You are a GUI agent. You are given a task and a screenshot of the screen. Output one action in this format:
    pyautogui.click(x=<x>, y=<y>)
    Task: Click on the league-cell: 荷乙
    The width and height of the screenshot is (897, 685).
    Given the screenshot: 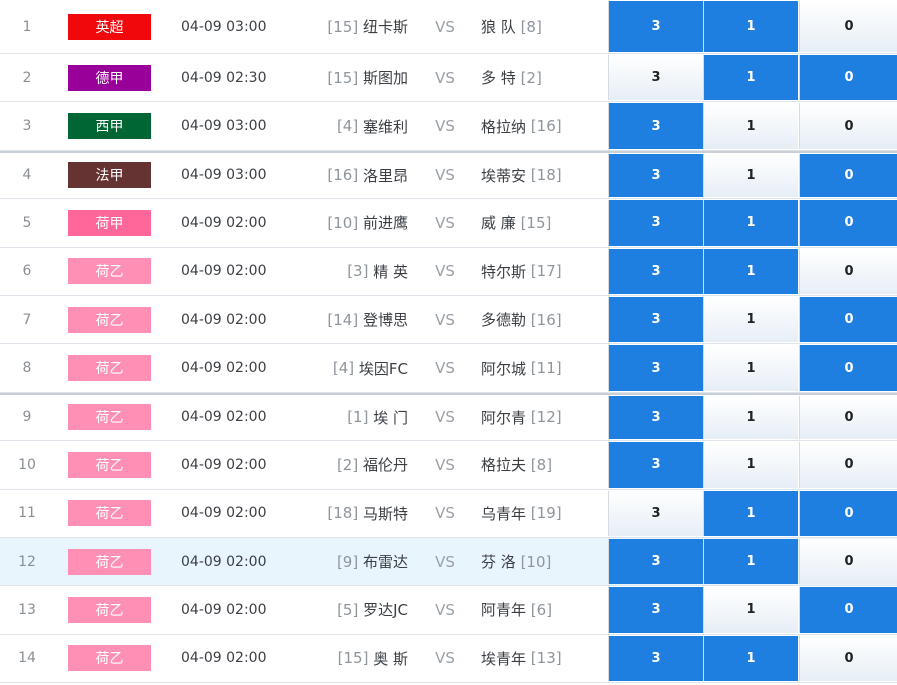 What is the action you would take?
    pyautogui.click(x=109, y=464)
    